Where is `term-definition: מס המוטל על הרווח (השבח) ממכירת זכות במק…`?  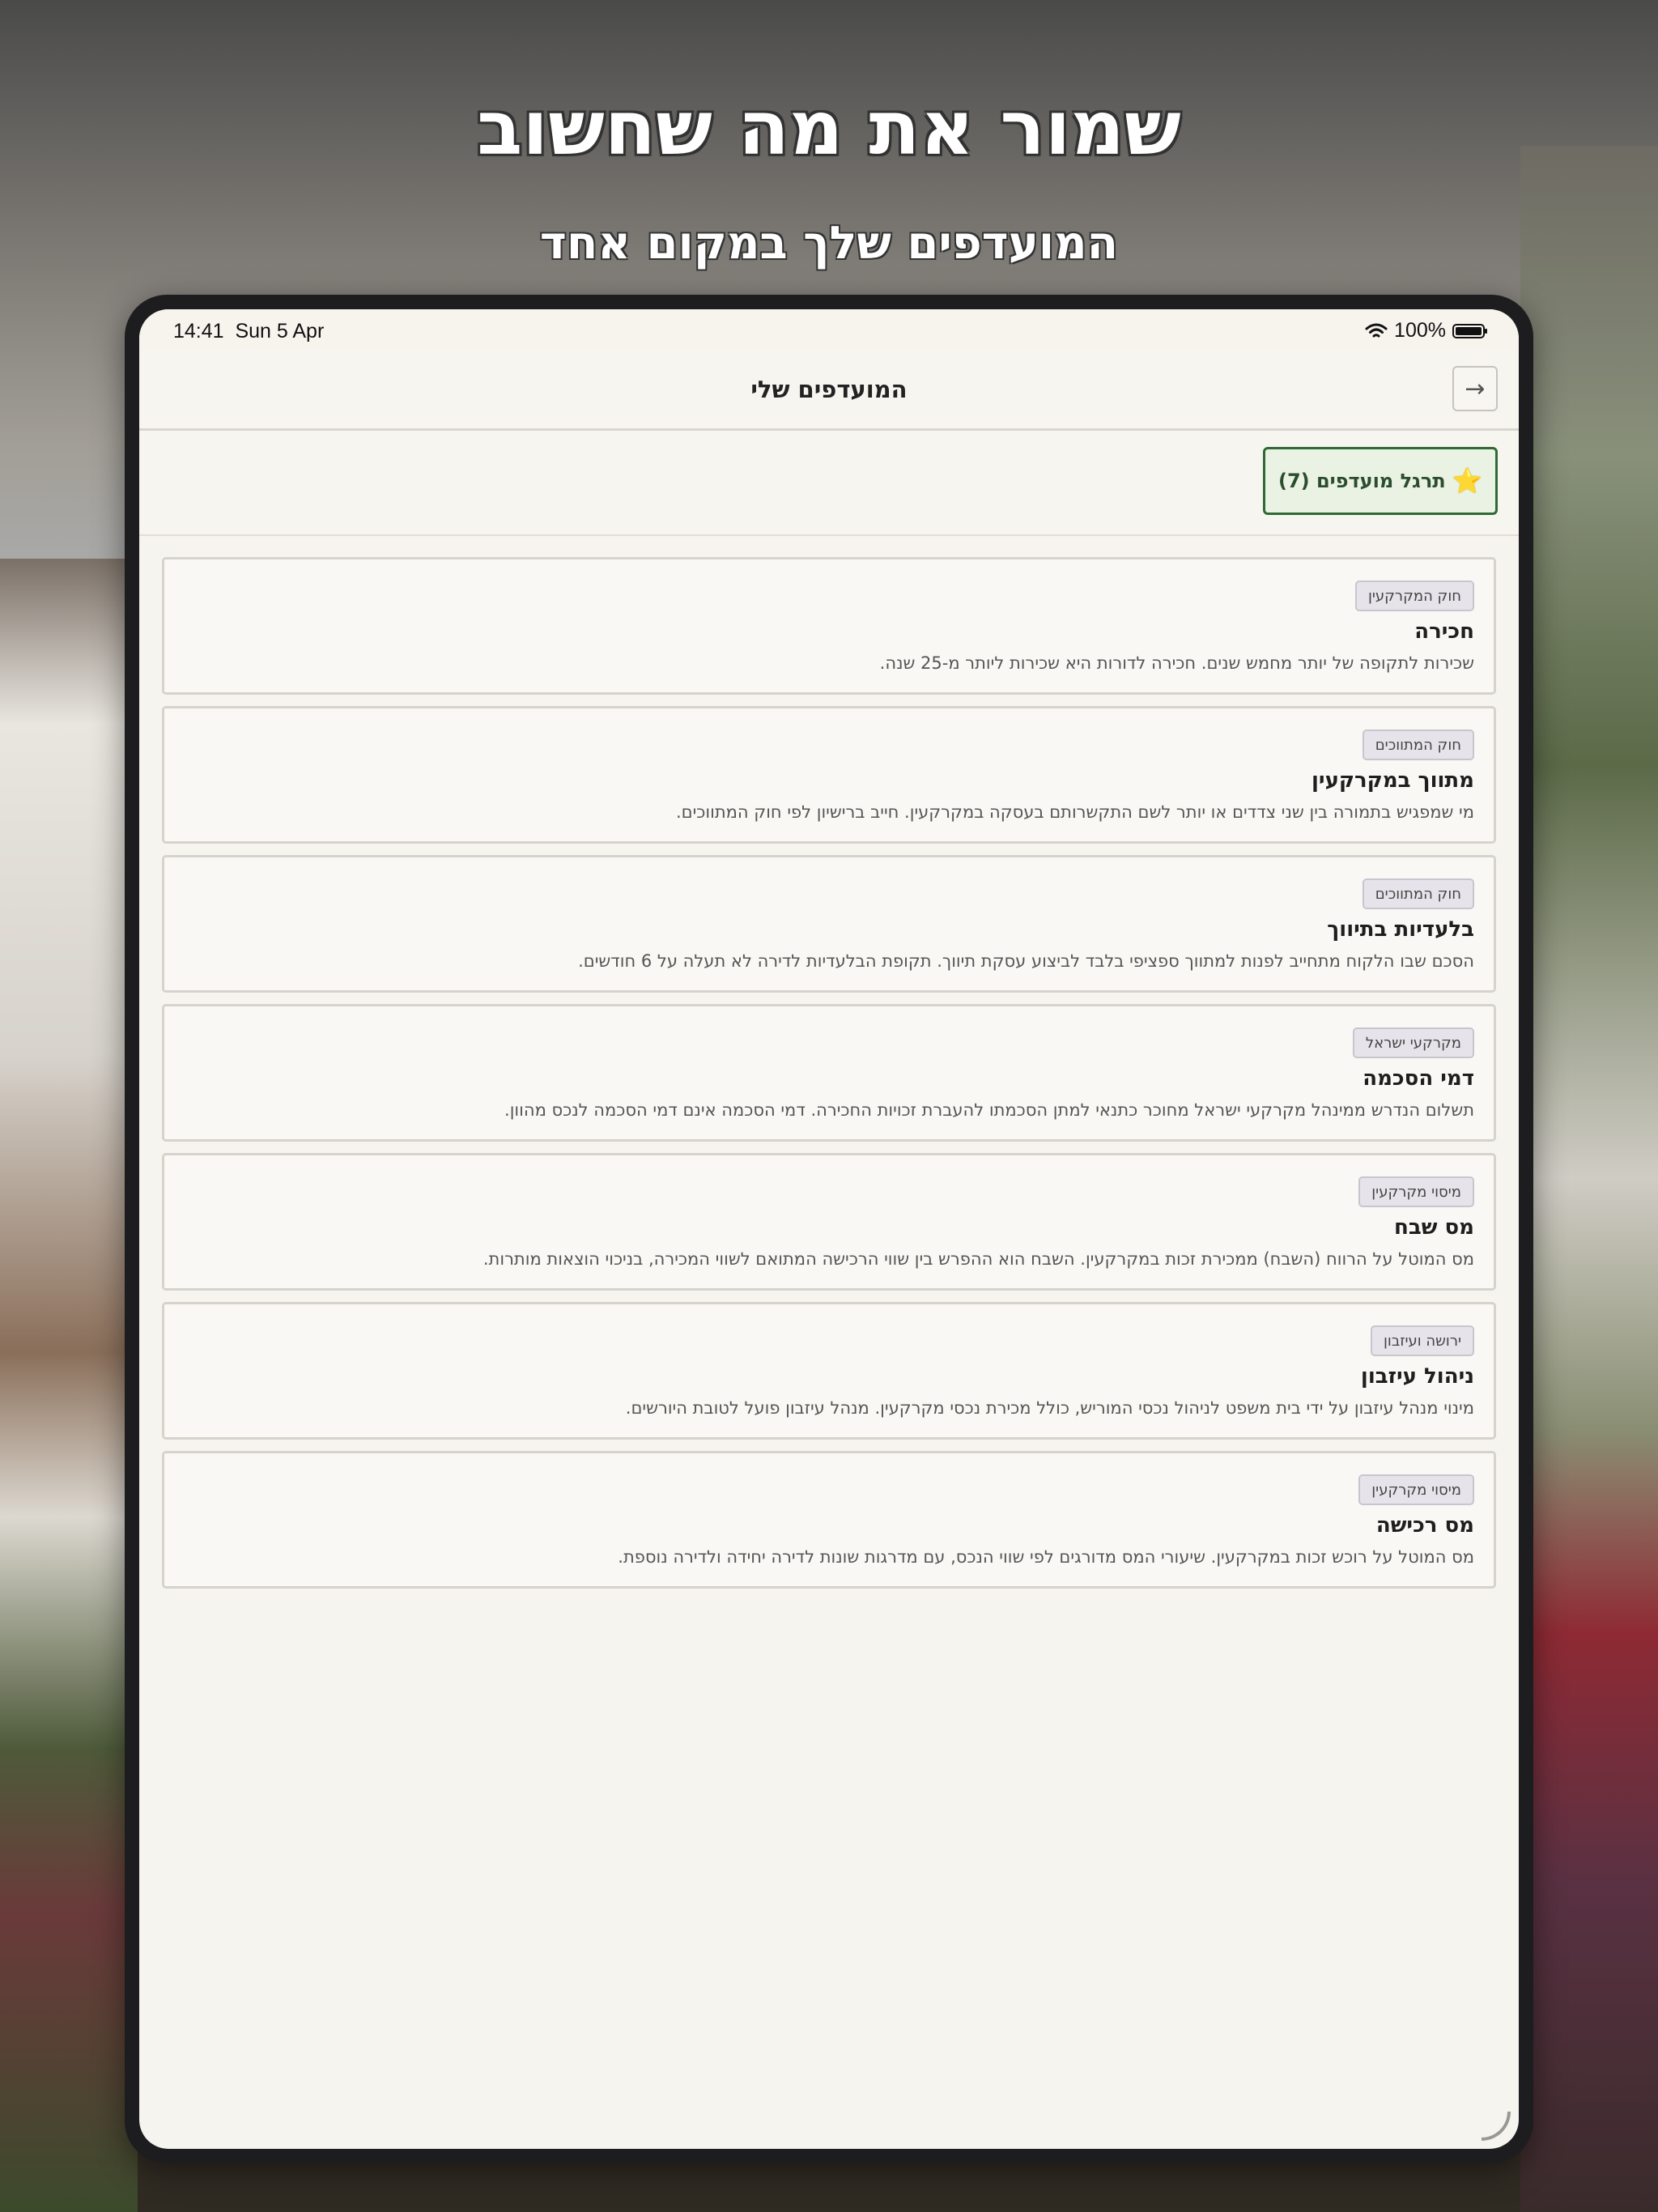 term-definition: מס המוטל על הרווח (השבח) ממכירת זכות במק… is located at coordinates (978, 1259).